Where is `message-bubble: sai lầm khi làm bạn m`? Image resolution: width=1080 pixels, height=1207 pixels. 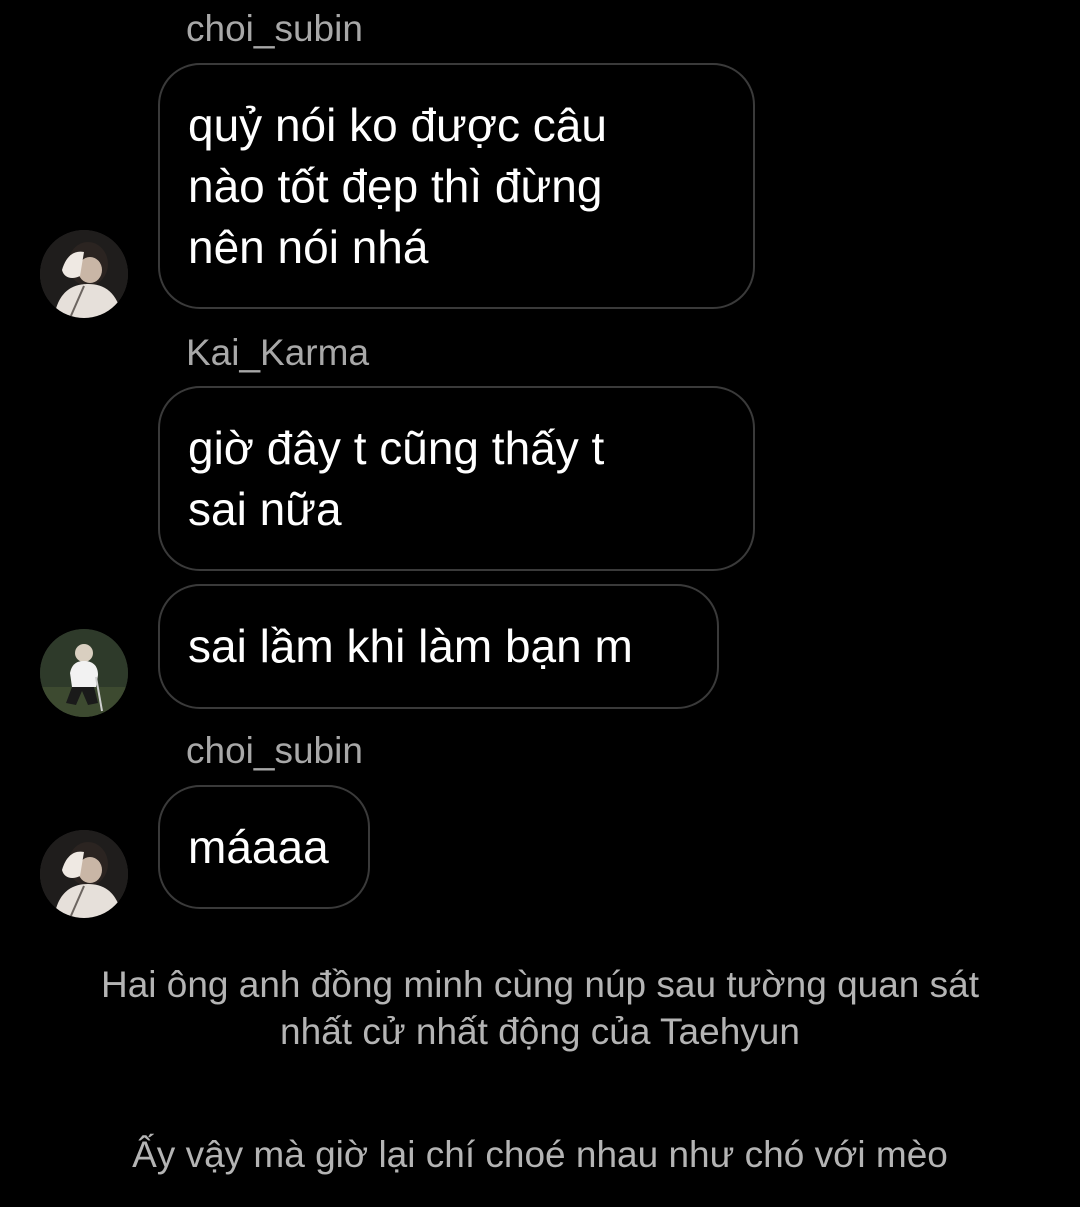 message-bubble: sai lầm khi làm bạn m is located at coordinates (438, 646).